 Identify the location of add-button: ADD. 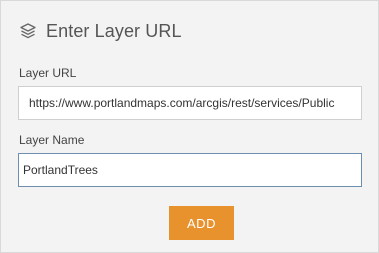
(201, 223).